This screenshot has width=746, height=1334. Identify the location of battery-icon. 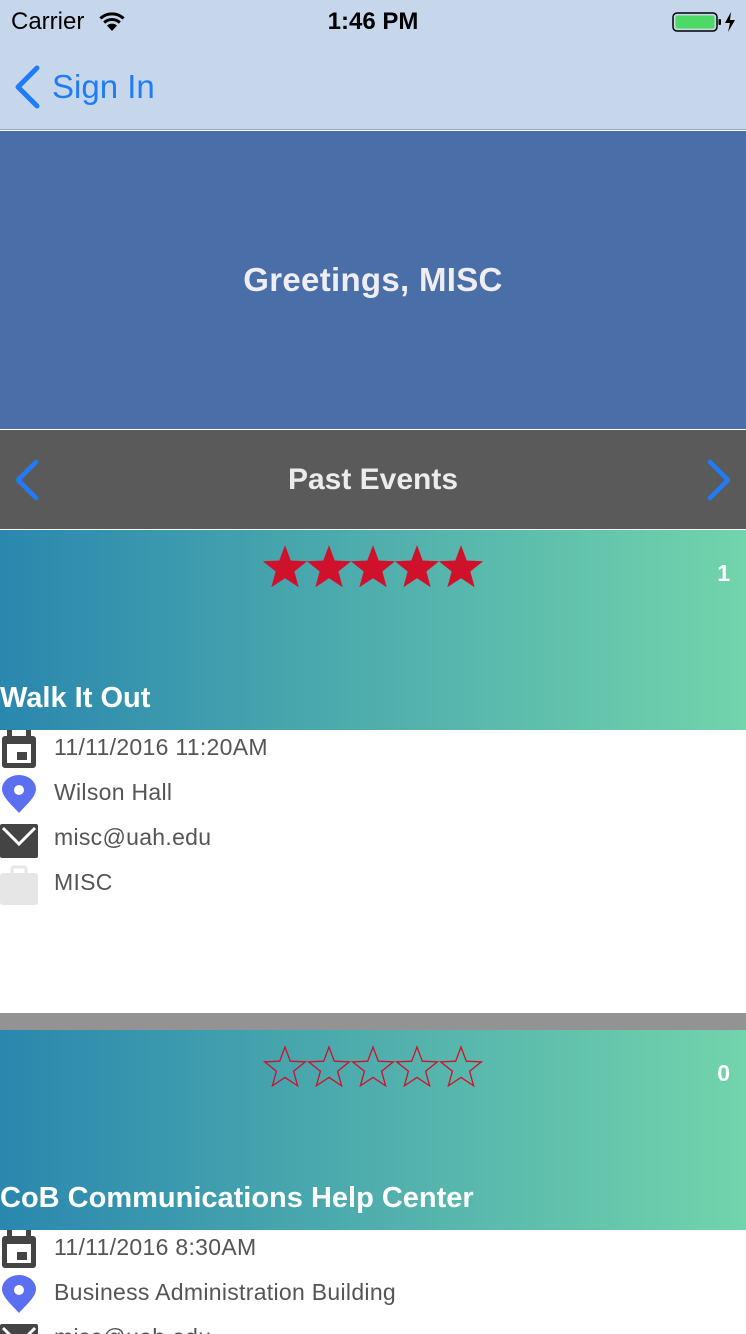
(703, 22).